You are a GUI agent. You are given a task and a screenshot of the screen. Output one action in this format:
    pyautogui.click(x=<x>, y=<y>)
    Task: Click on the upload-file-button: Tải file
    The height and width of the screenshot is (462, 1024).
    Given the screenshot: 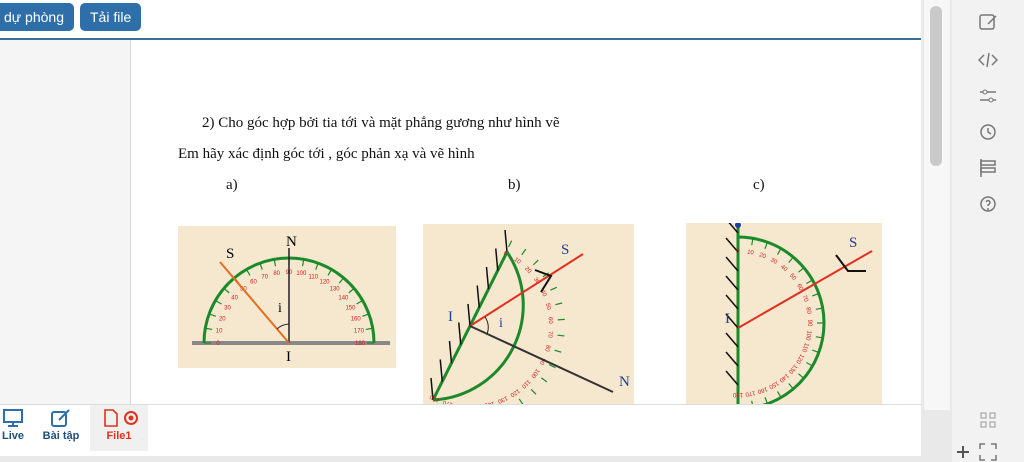 What is the action you would take?
    pyautogui.click(x=111, y=17)
    